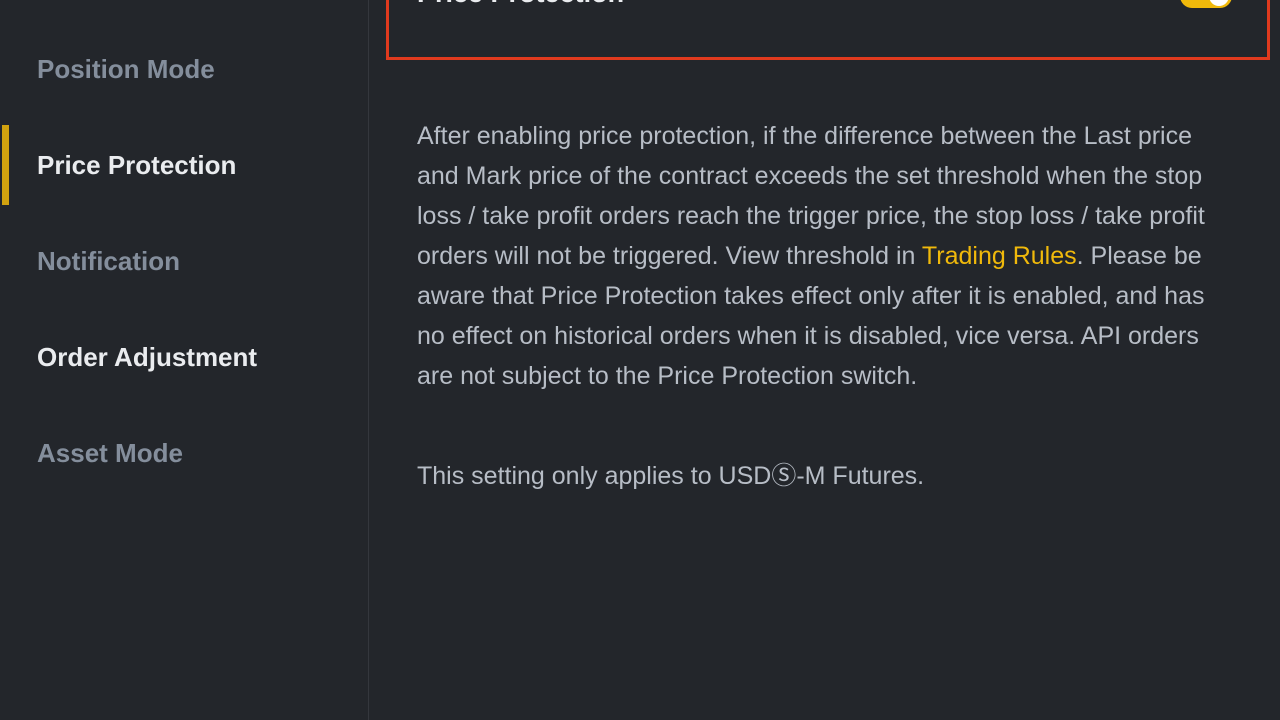 This screenshot has height=720, width=1280. I want to click on price-protection-toggle, so click(1206, 4).